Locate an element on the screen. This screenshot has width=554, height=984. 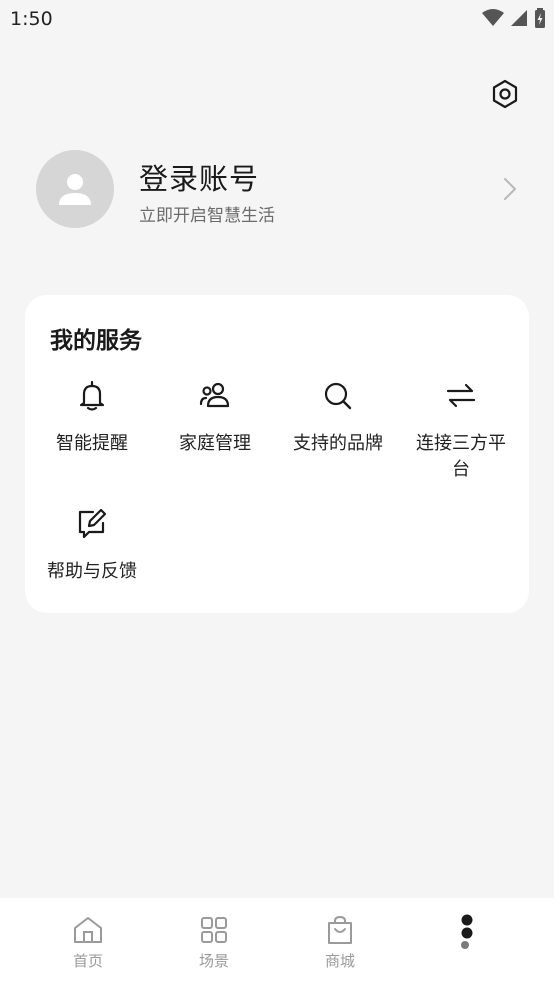
service-family-management: 家庭管理 is located at coordinates (215, 418).